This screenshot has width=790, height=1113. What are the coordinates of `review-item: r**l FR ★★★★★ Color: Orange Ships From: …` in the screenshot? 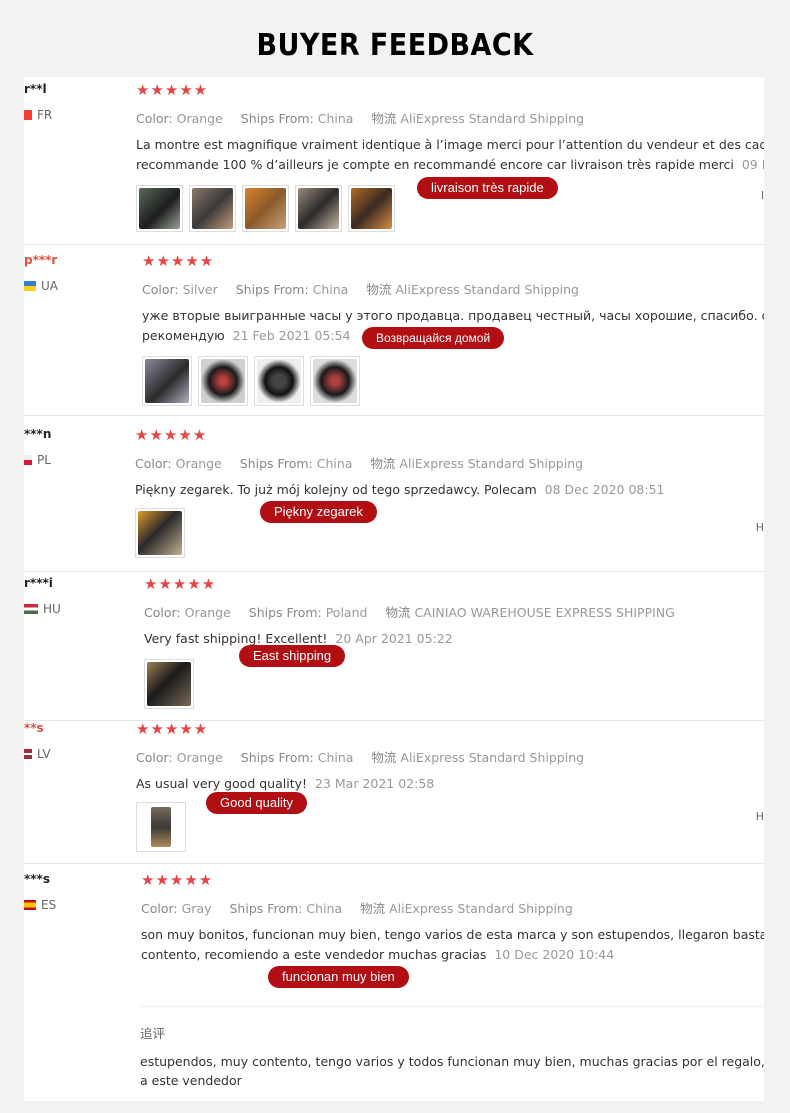 It's located at (394, 161).